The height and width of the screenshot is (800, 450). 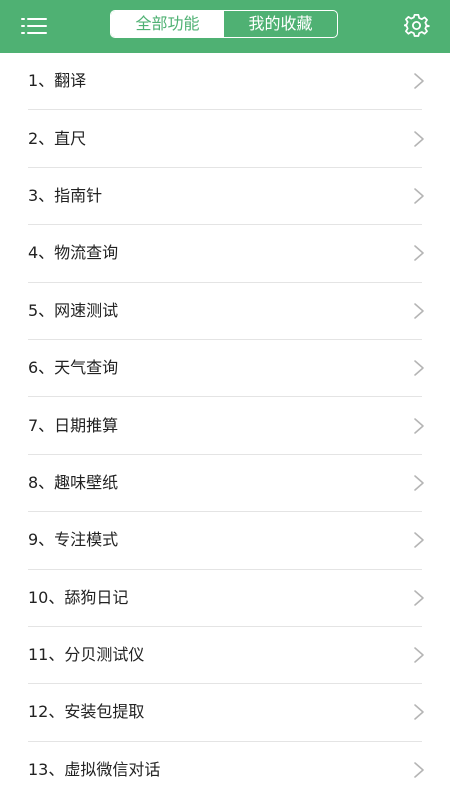 I want to click on list-item: 5、网速测试, so click(x=226, y=311).